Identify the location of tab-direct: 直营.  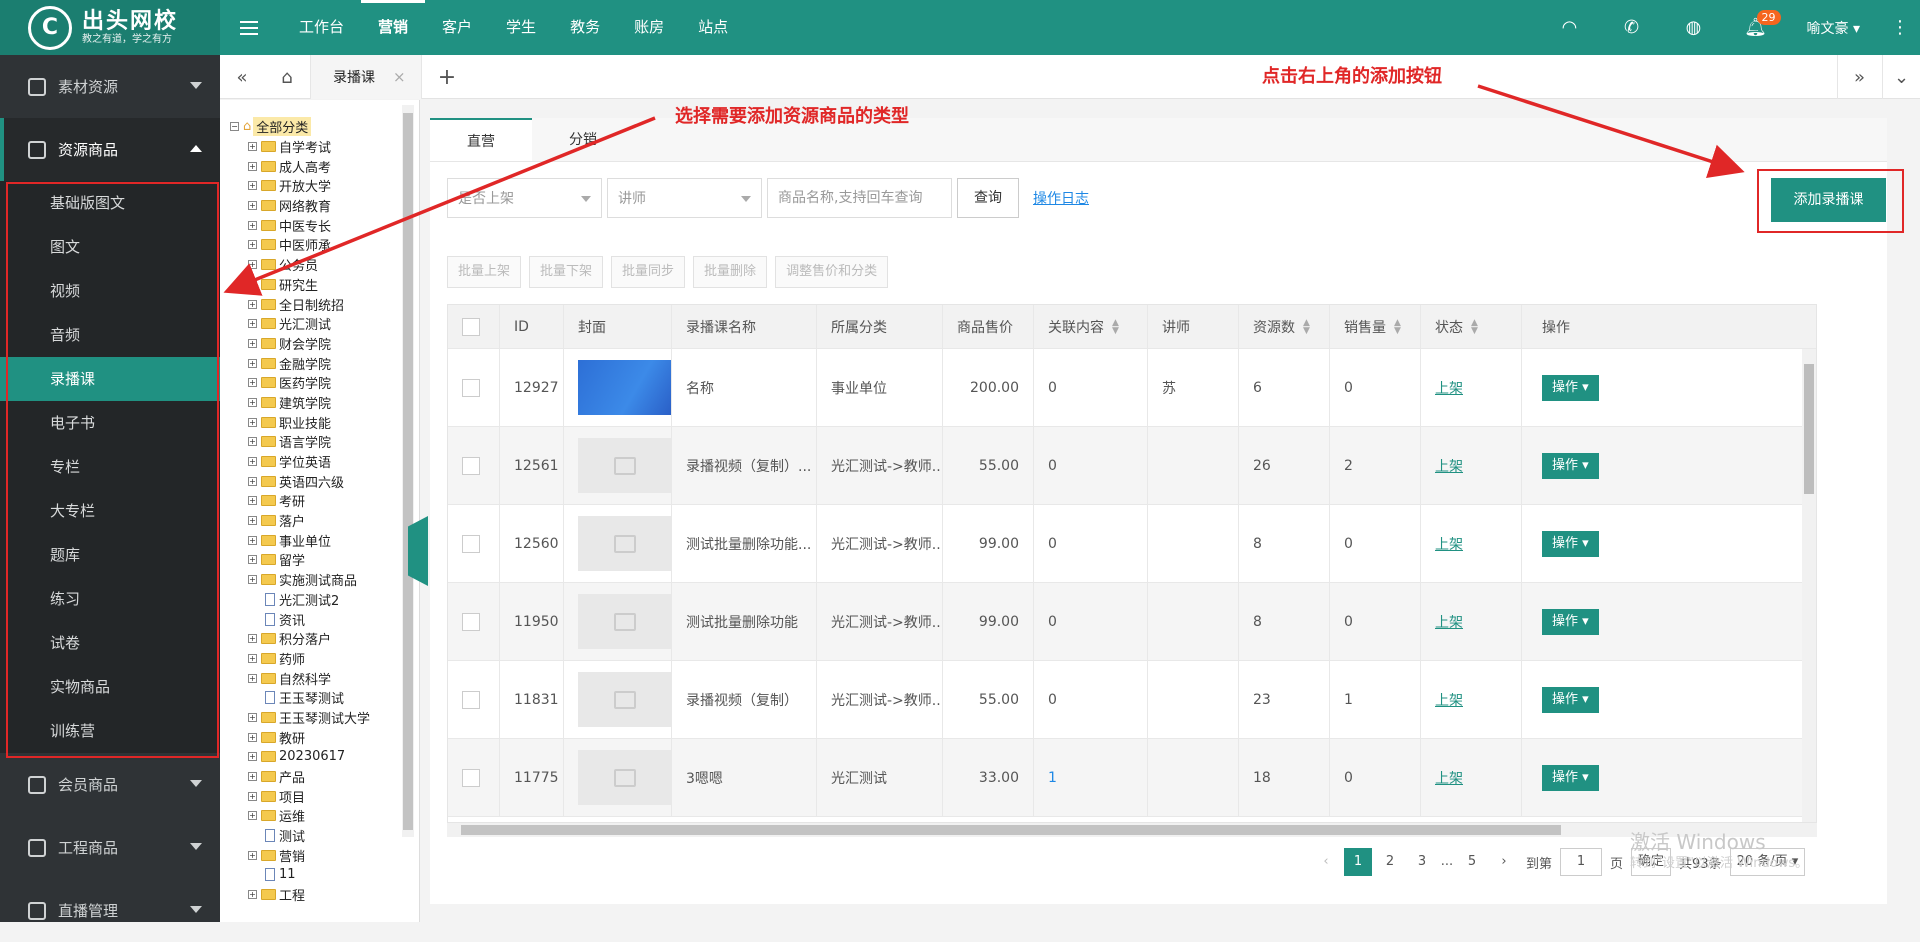
(481, 139).